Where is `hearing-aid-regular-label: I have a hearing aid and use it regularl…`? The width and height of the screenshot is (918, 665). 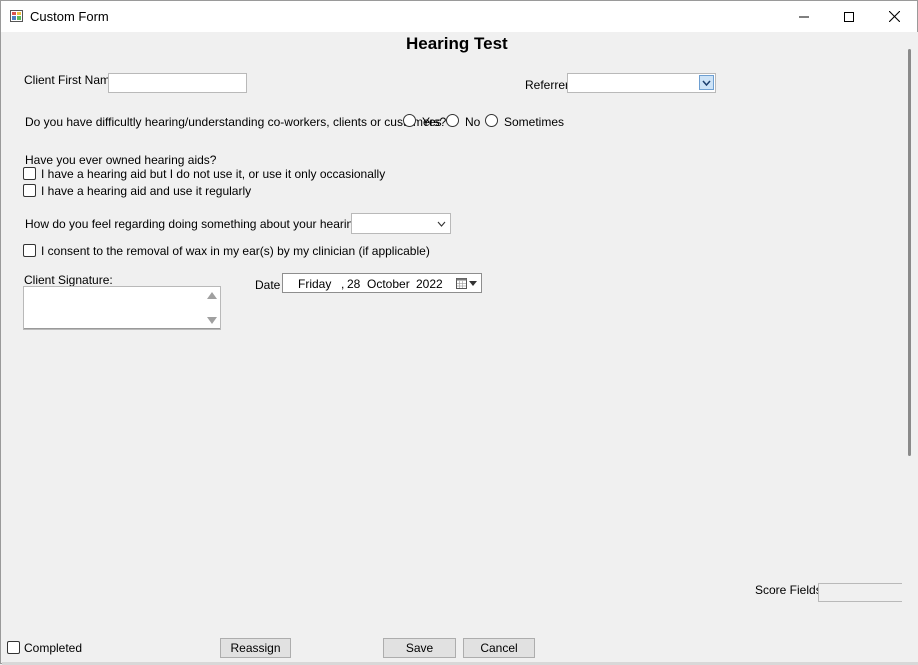 hearing-aid-regular-label: I have a hearing aid and use it regularl… is located at coordinates (146, 191).